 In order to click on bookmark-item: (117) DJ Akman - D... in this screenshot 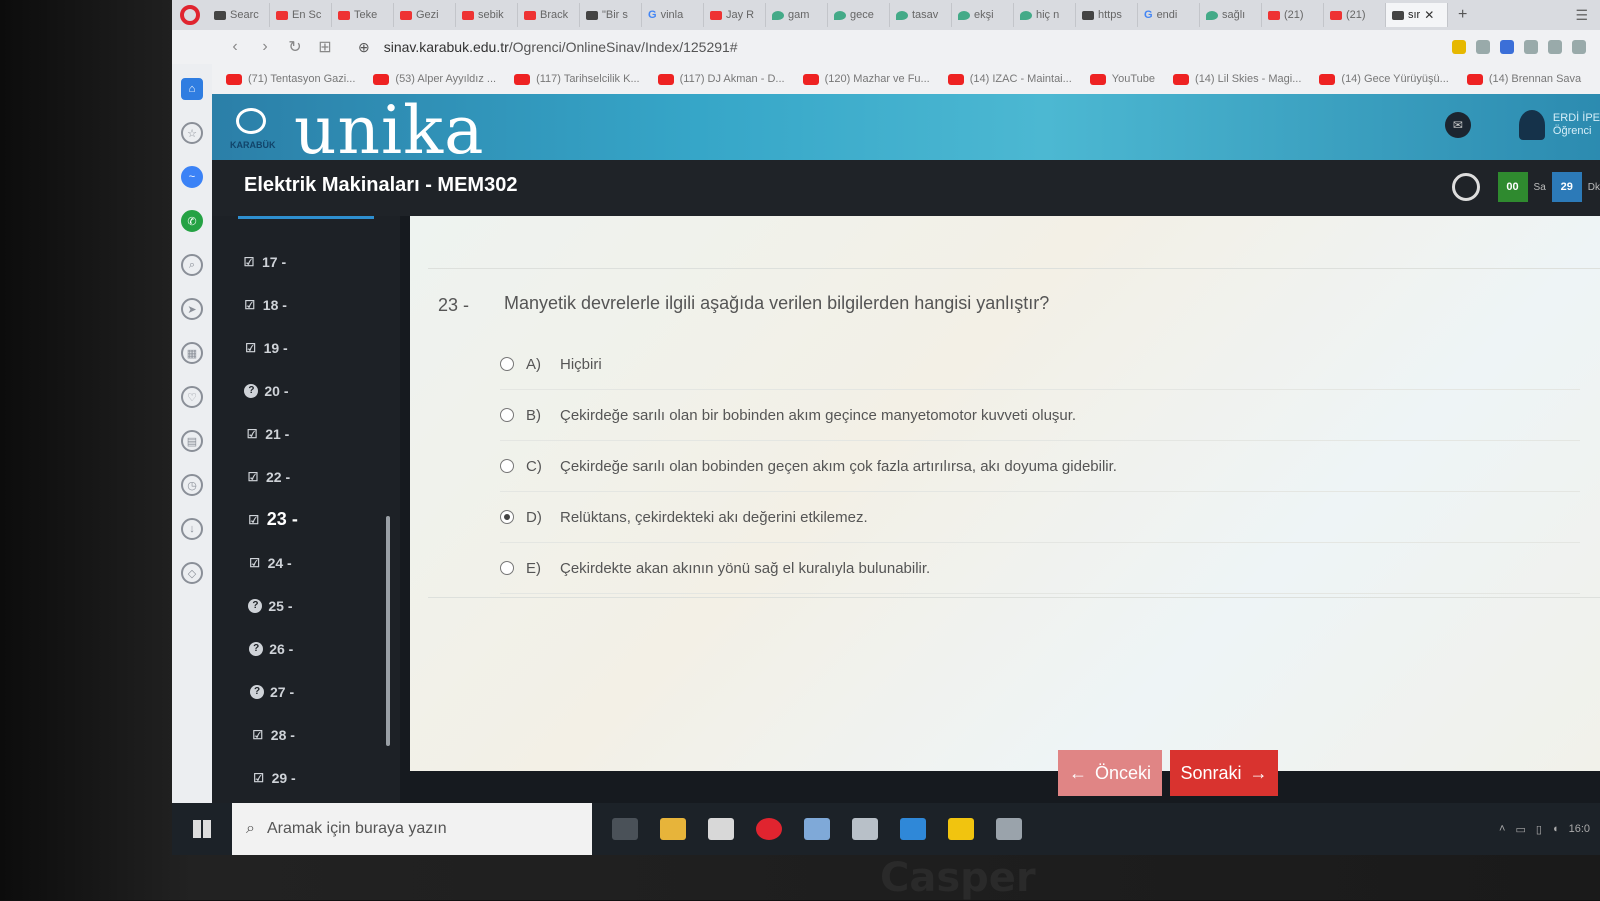, I will do `click(721, 79)`.